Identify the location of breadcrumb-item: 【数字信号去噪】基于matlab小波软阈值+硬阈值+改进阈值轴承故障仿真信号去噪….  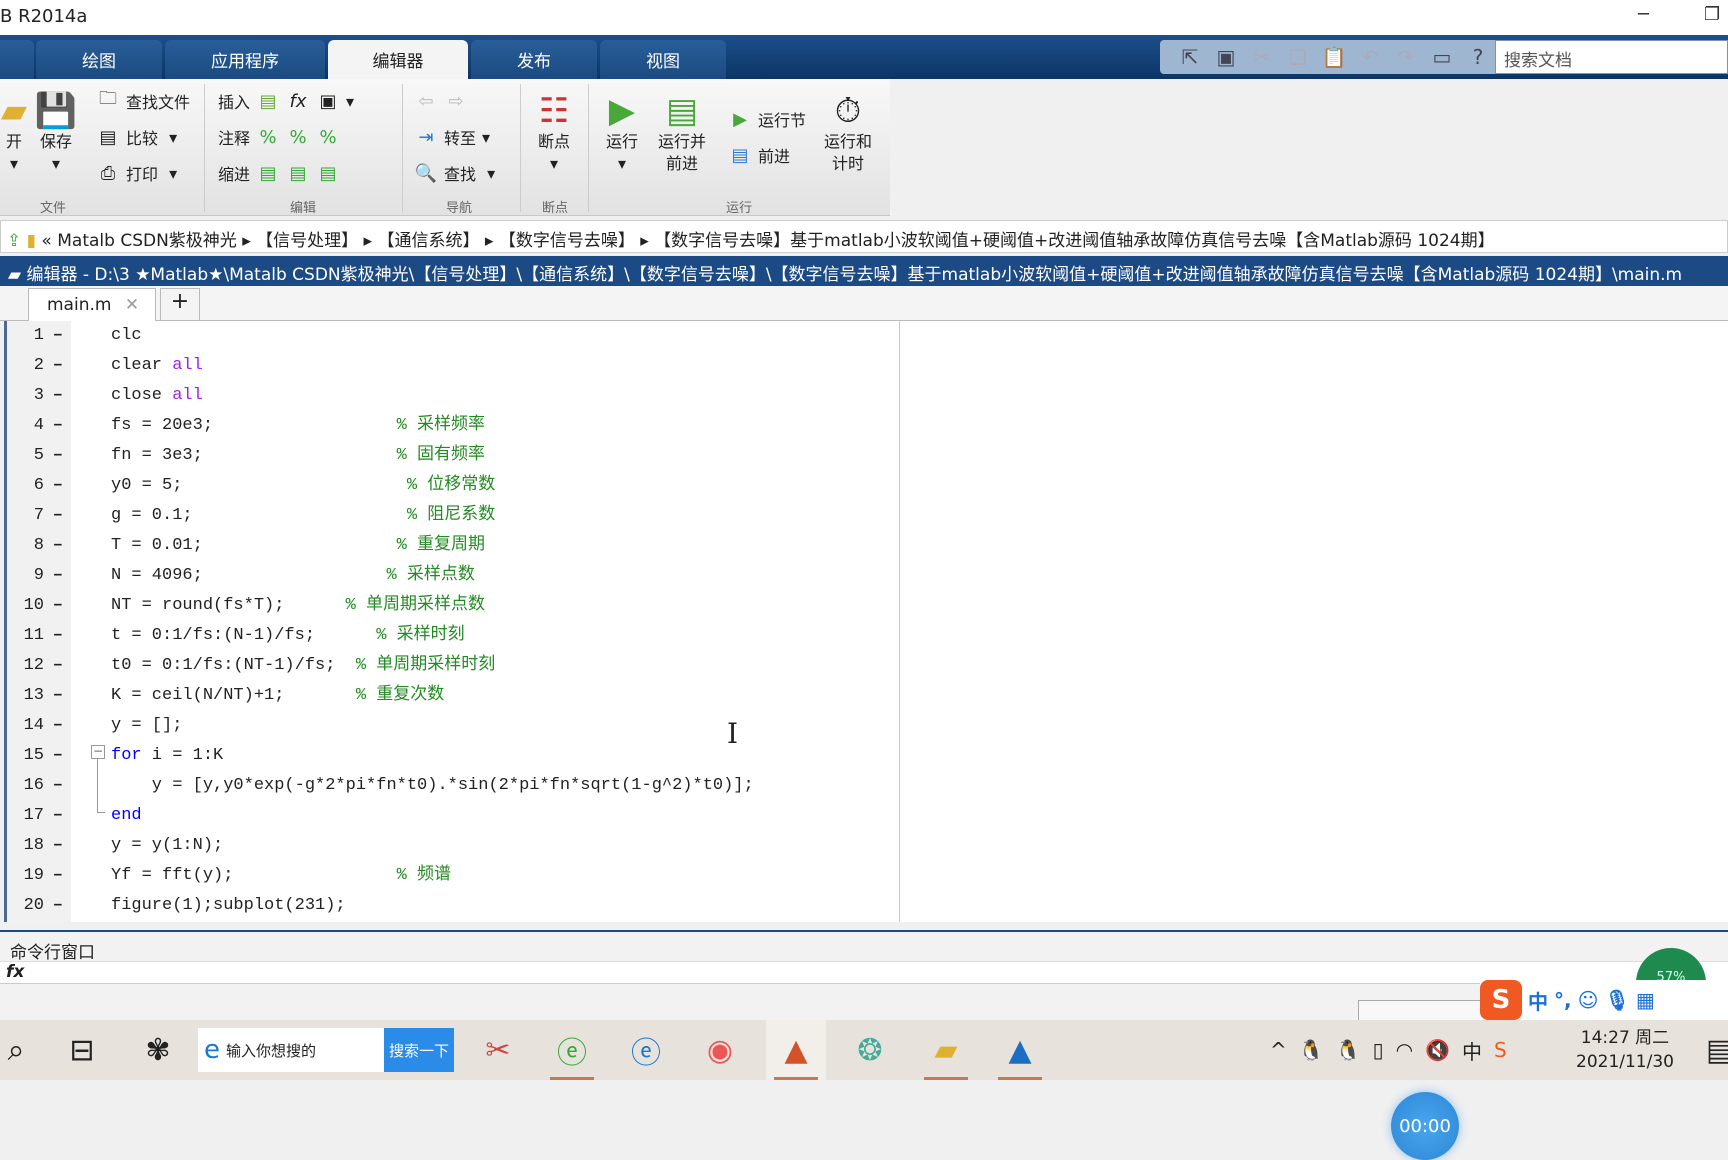
(1074, 241).